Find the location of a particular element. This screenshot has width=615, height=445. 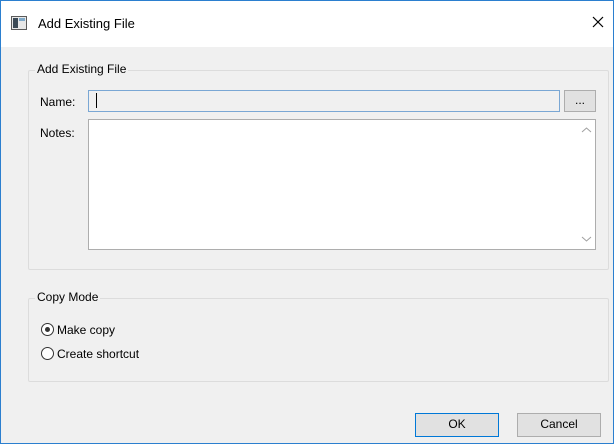

title-bar: Add Existing File is located at coordinates (307, 24).